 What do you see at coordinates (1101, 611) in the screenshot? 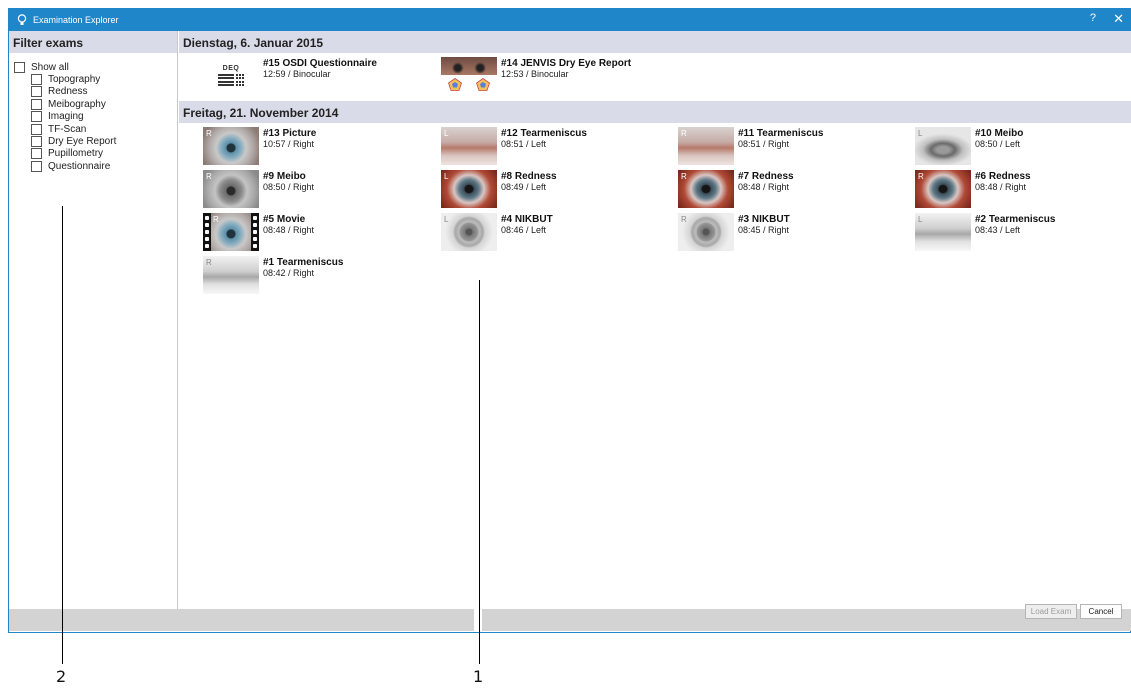
I see `cancel-button: Cancel` at bounding box center [1101, 611].